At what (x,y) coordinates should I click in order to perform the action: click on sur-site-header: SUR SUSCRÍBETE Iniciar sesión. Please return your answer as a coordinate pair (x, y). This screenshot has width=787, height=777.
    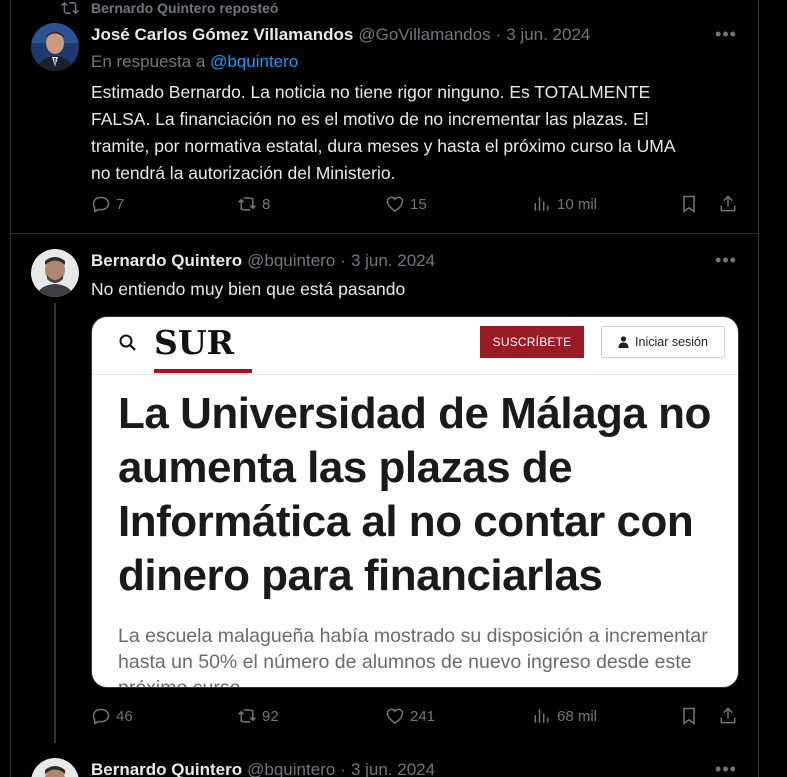
    Looking at the image, I should click on (415, 346).